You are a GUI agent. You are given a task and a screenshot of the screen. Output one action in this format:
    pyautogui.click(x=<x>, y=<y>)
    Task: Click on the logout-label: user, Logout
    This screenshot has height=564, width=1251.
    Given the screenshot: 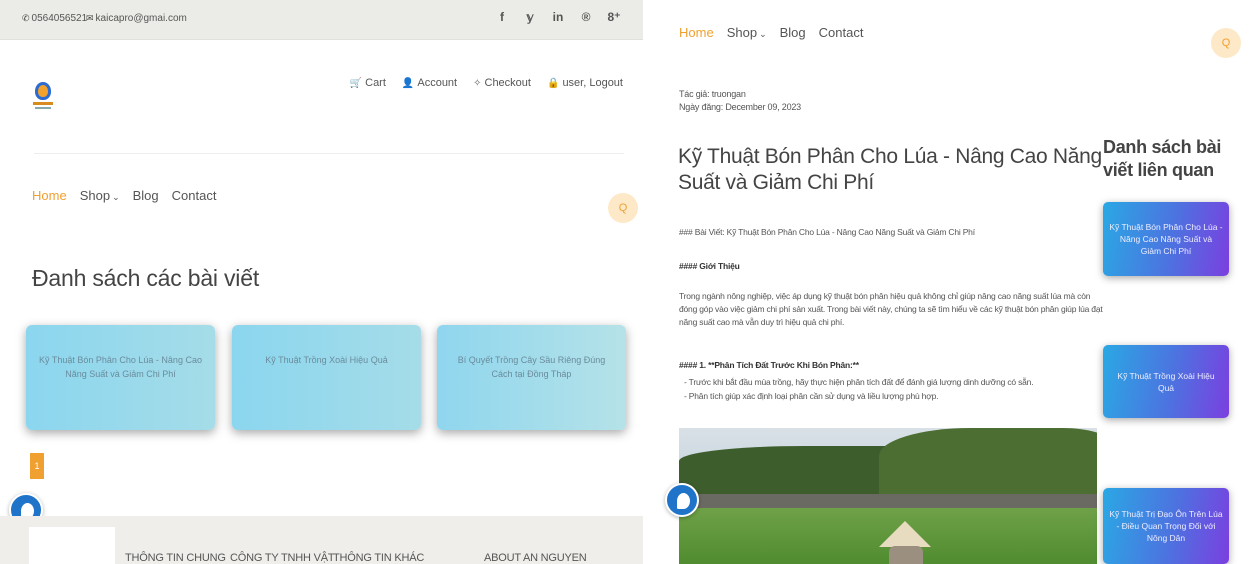 What is the action you would take?
    pyautogui.click(x=592, y=83)
    